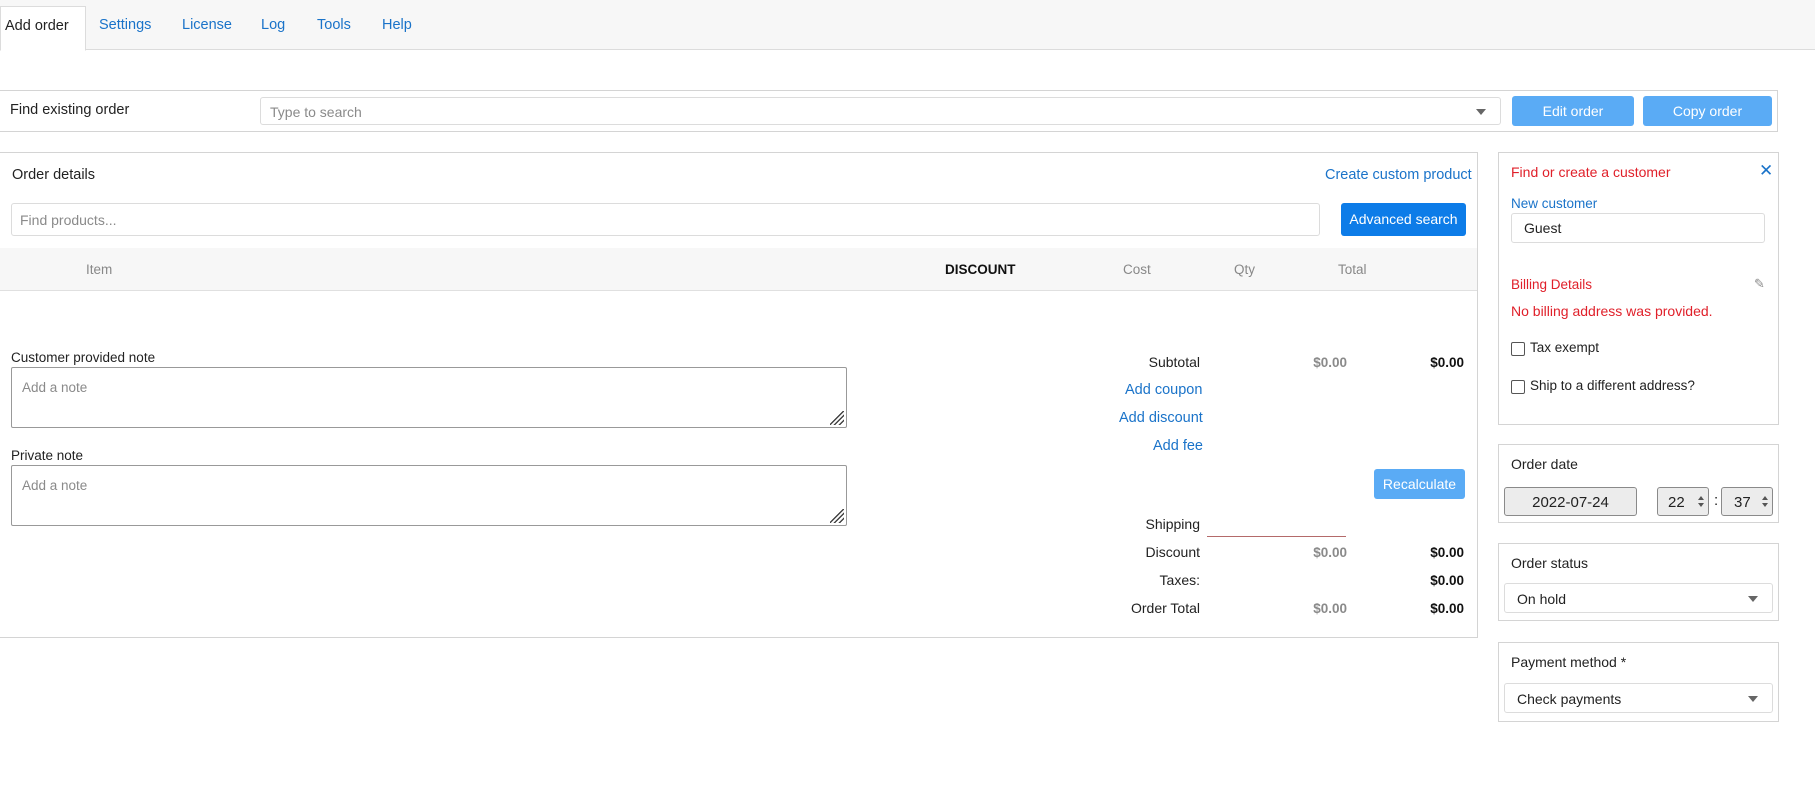  What do you see at coordinates (1759, 284) in the screenshot?
I see `pencil-icon: ✎` at bounding box center [1759, 284].